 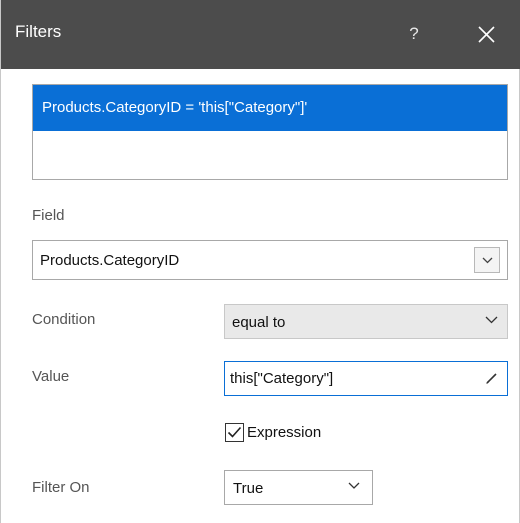 I want to click on pencil-icon, so click(x=492, y=378).